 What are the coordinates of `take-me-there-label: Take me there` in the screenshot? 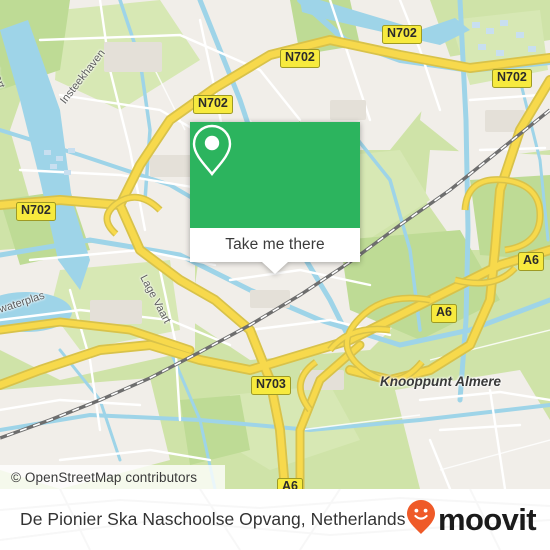 It's located at (275, 244).